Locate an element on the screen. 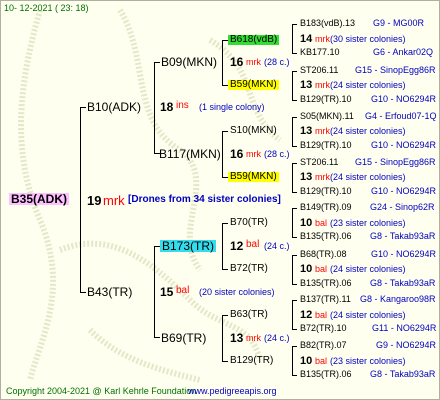  root-num: 19 is located at coordinates (94, 200).